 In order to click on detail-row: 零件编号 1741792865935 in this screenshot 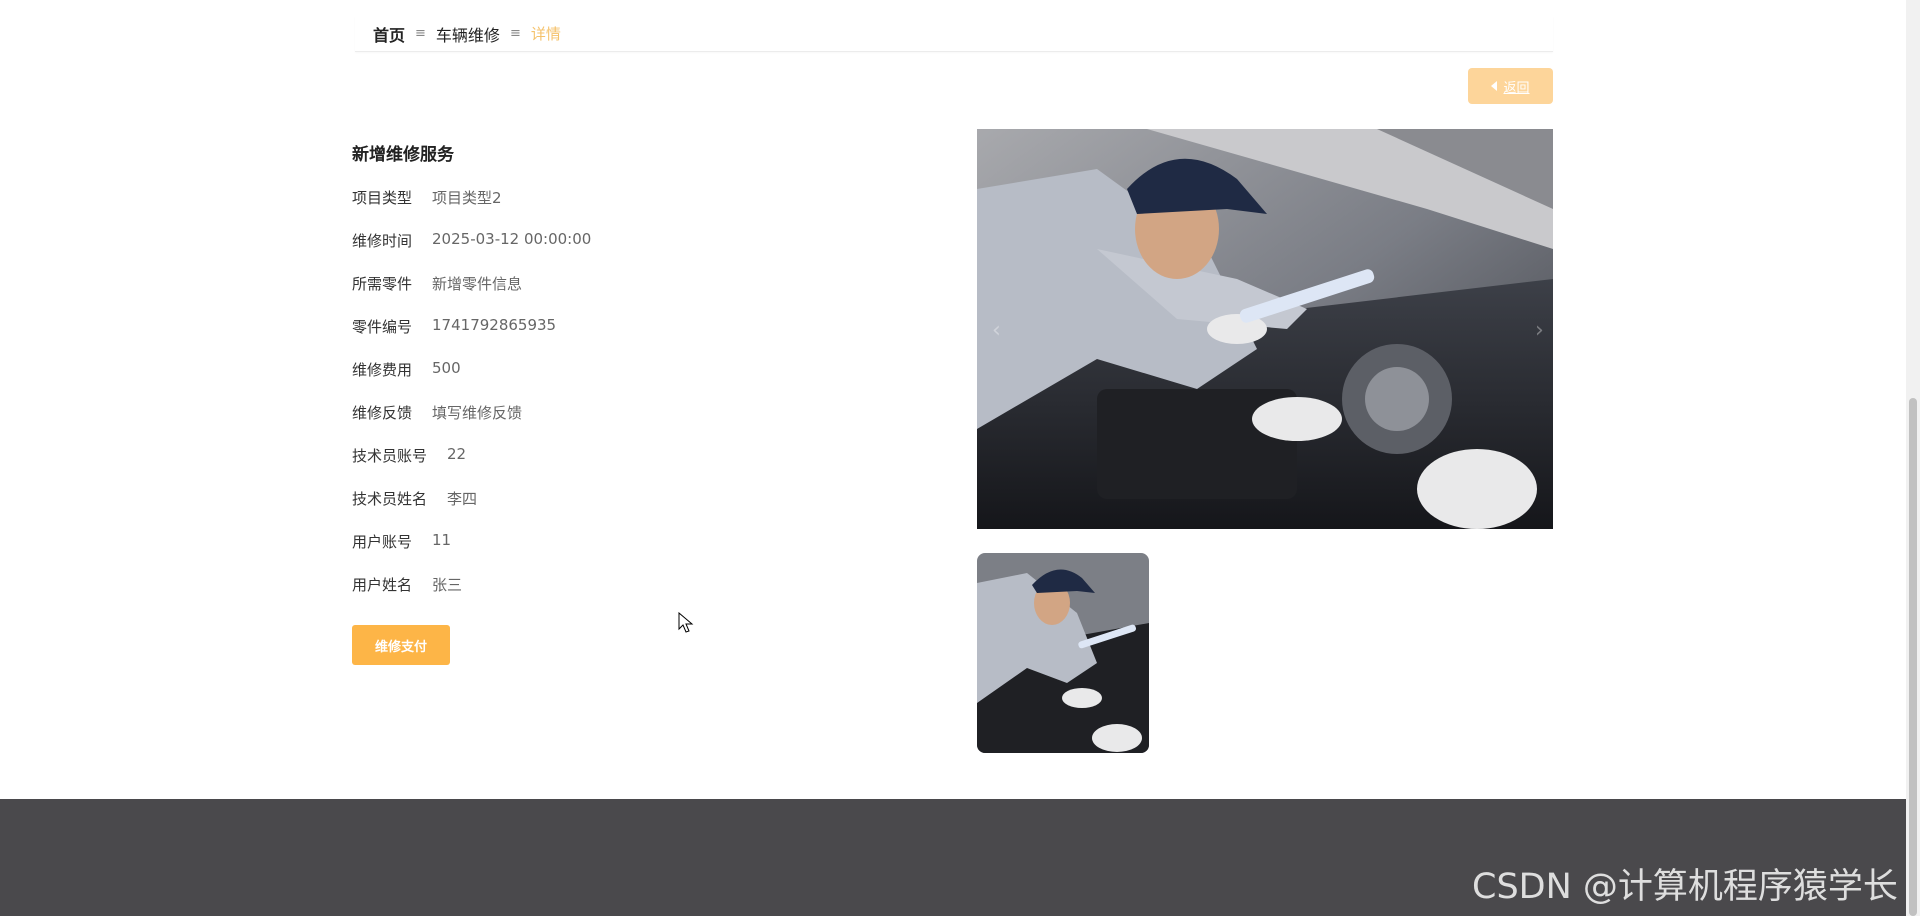, I will do `click(632, 337)`.